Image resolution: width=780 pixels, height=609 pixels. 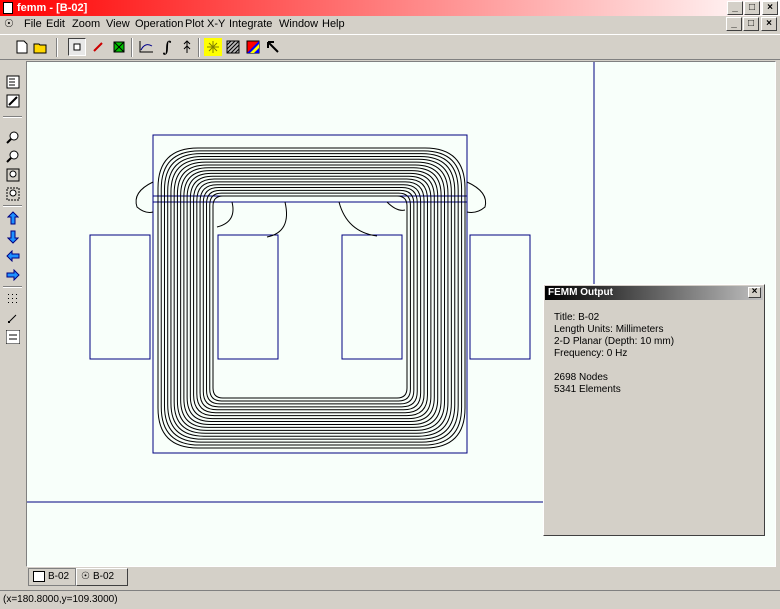 I want to click on zoom-out-icon, so click(x=12, y=155).